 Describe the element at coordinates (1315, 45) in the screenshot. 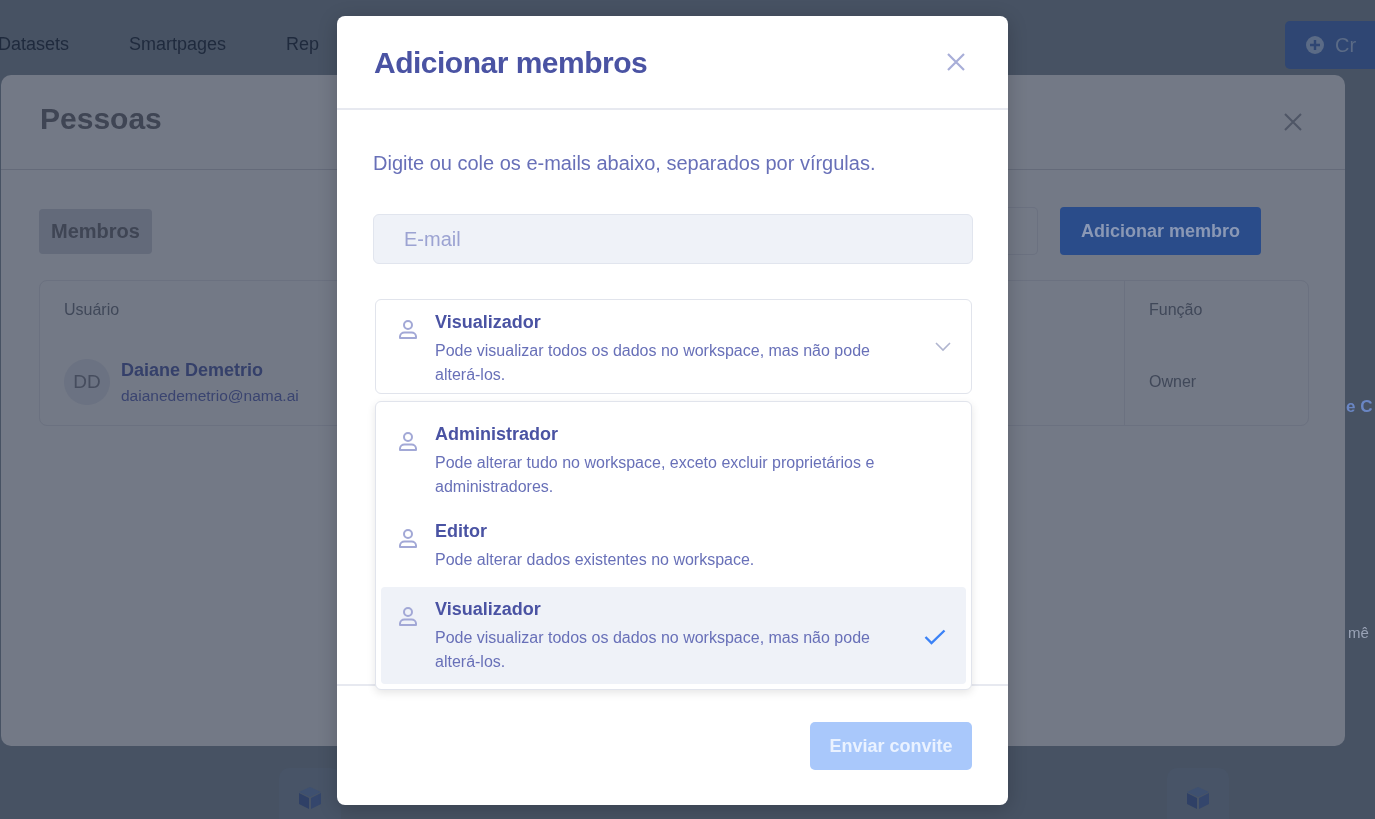

I see `plus-icon` at that location.